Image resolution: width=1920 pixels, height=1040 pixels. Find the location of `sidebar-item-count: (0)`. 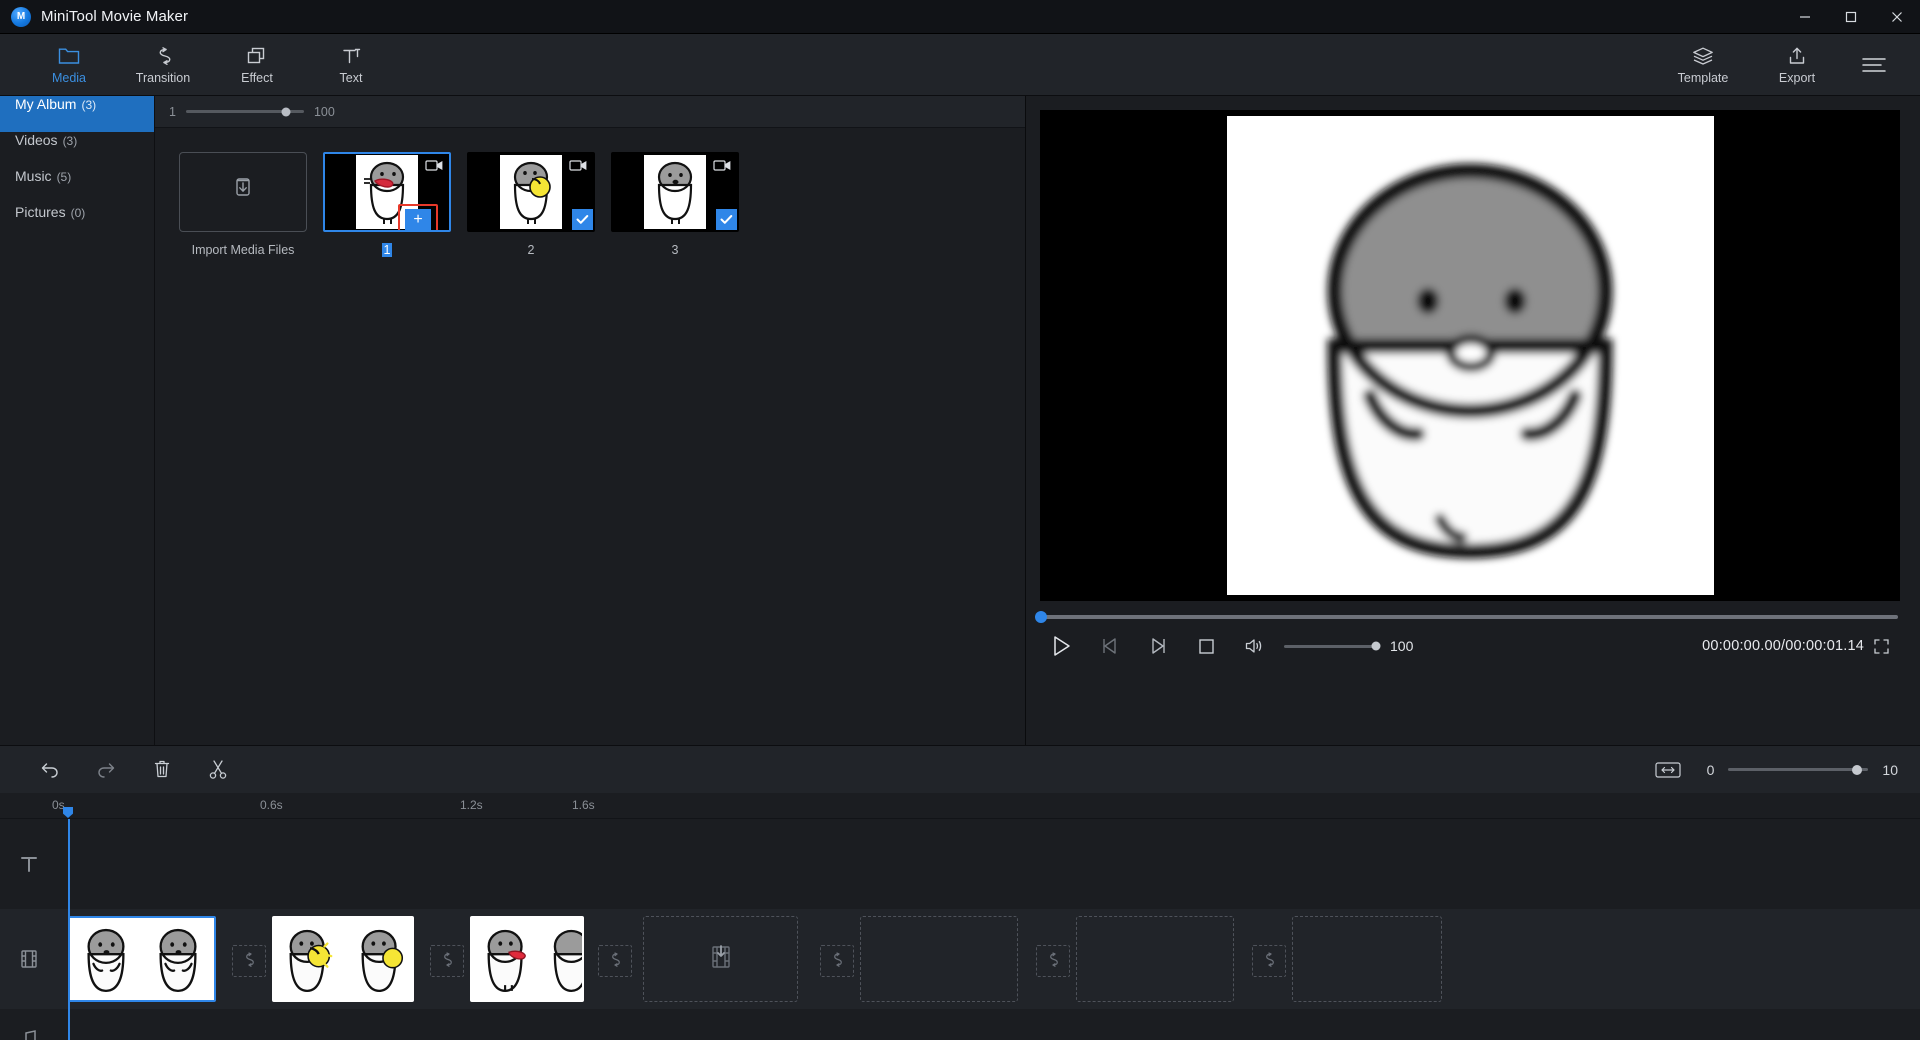

sidebar-item-count: (0) is located at coordinates (78, 213).